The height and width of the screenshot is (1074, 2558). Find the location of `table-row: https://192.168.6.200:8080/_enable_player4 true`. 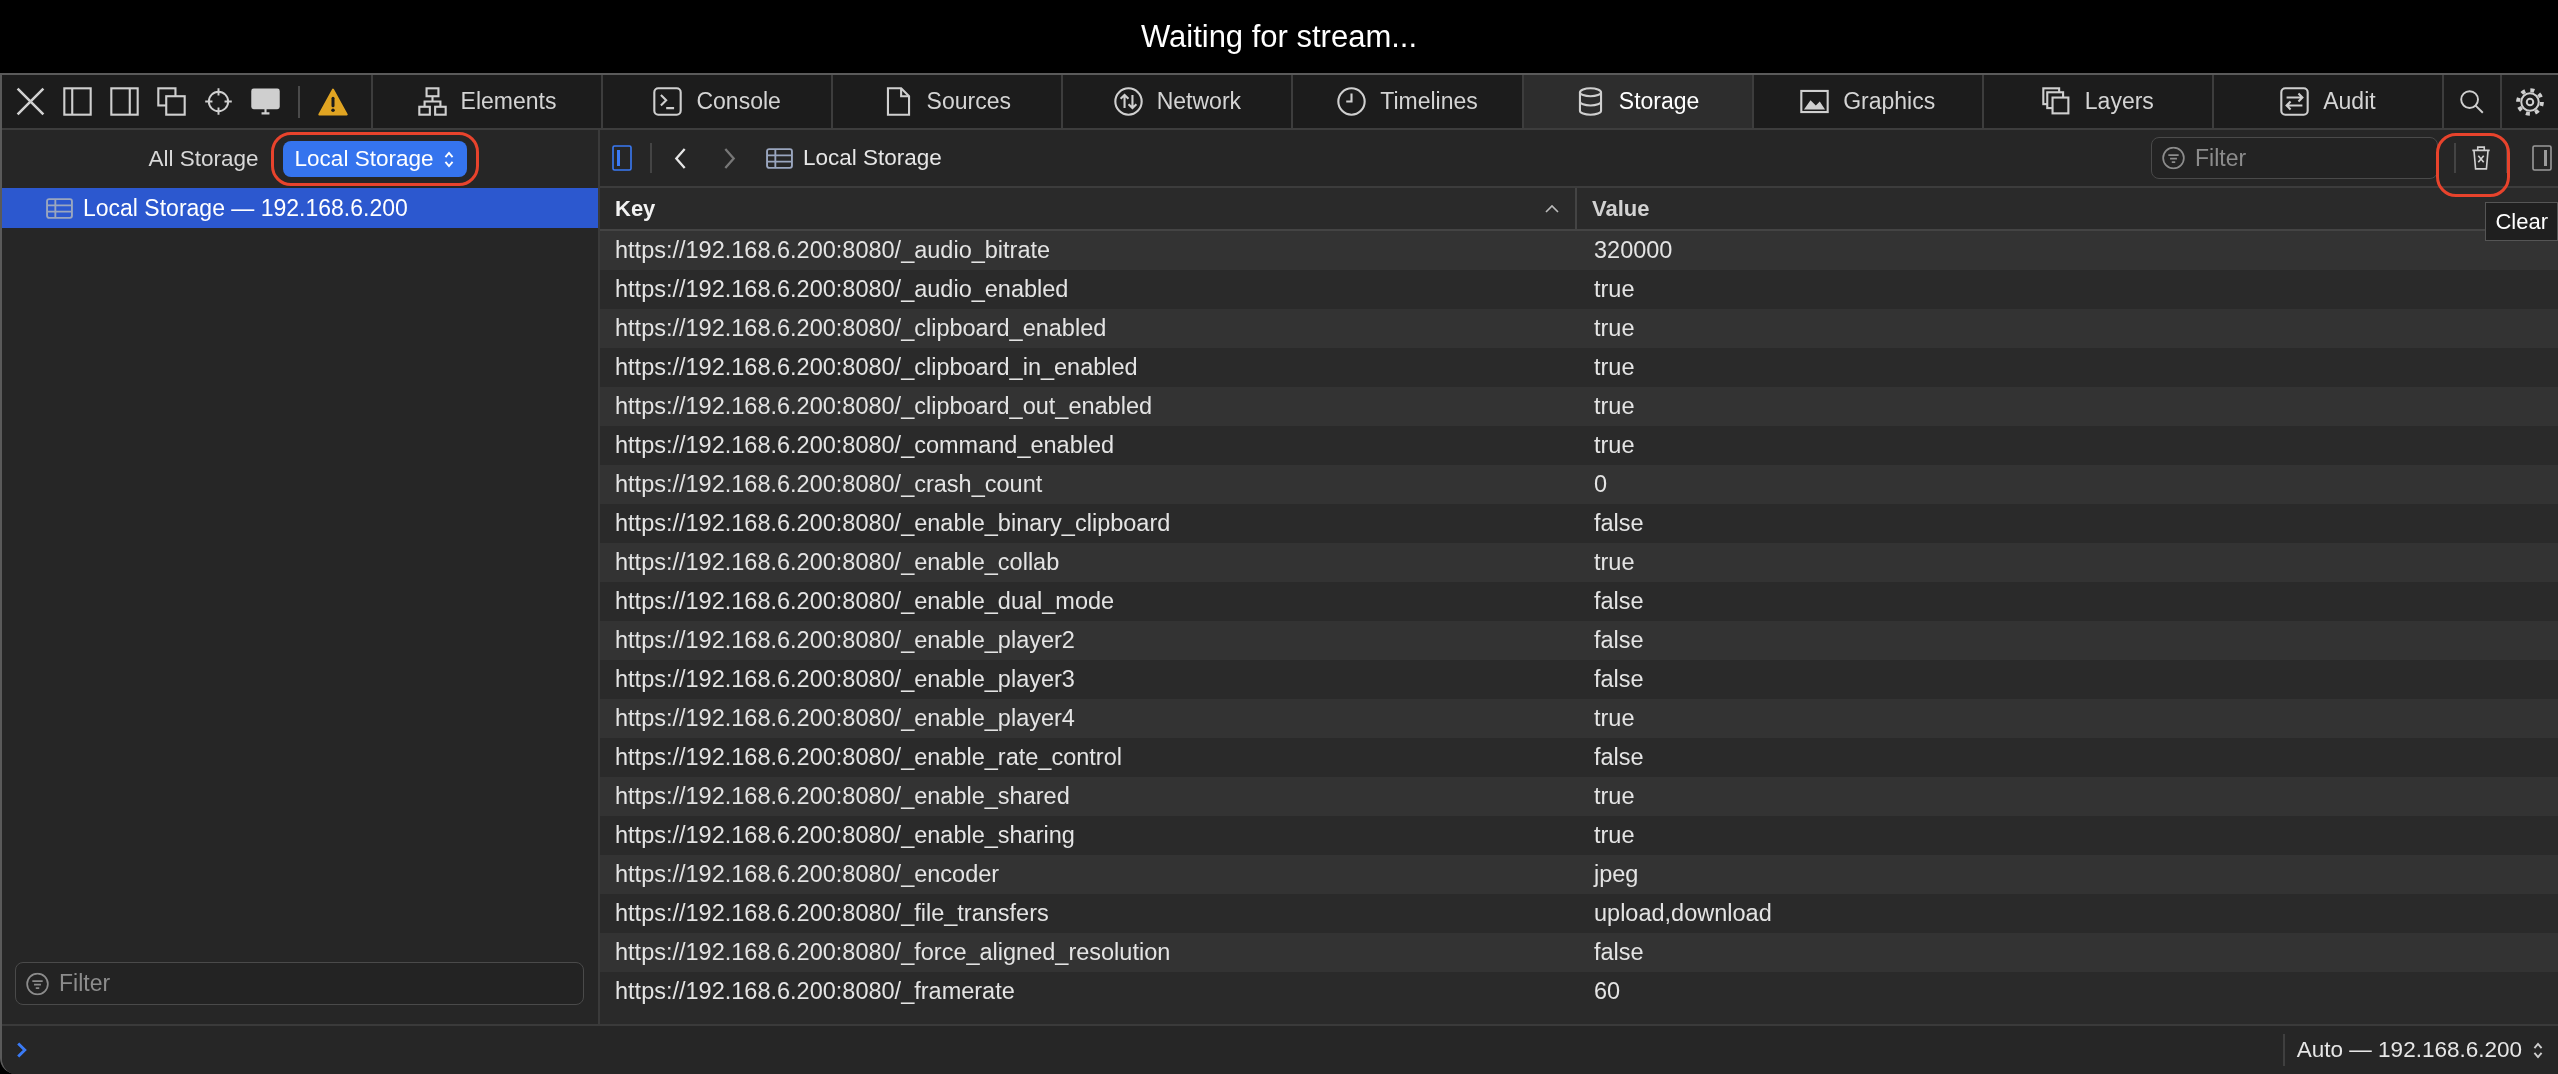

table-row: https://192.168.6.200:8080/_enable_player4 true is located at coordinates (1579, 718).